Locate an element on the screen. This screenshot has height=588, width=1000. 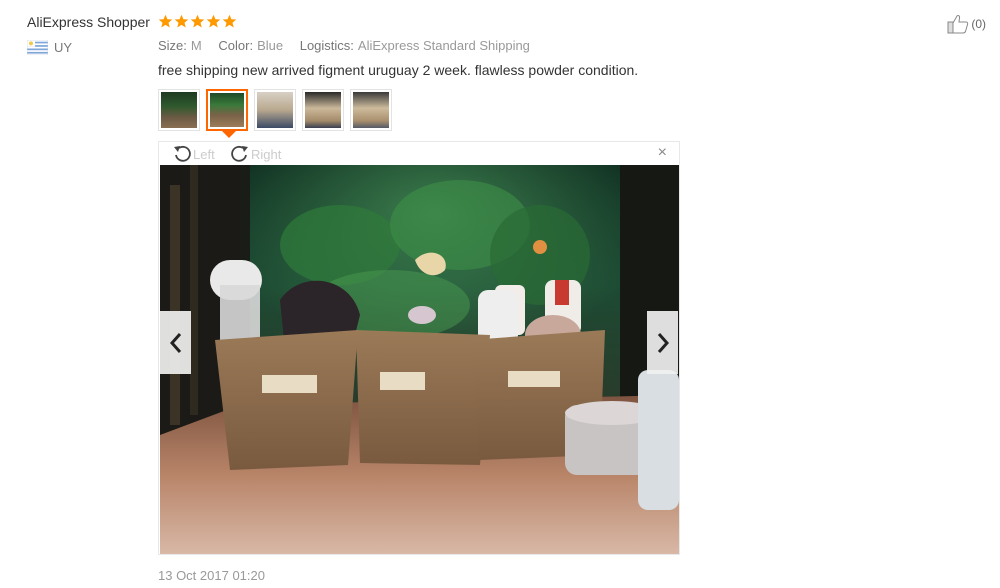
next-photo-button is located at coordinates (662, 342).